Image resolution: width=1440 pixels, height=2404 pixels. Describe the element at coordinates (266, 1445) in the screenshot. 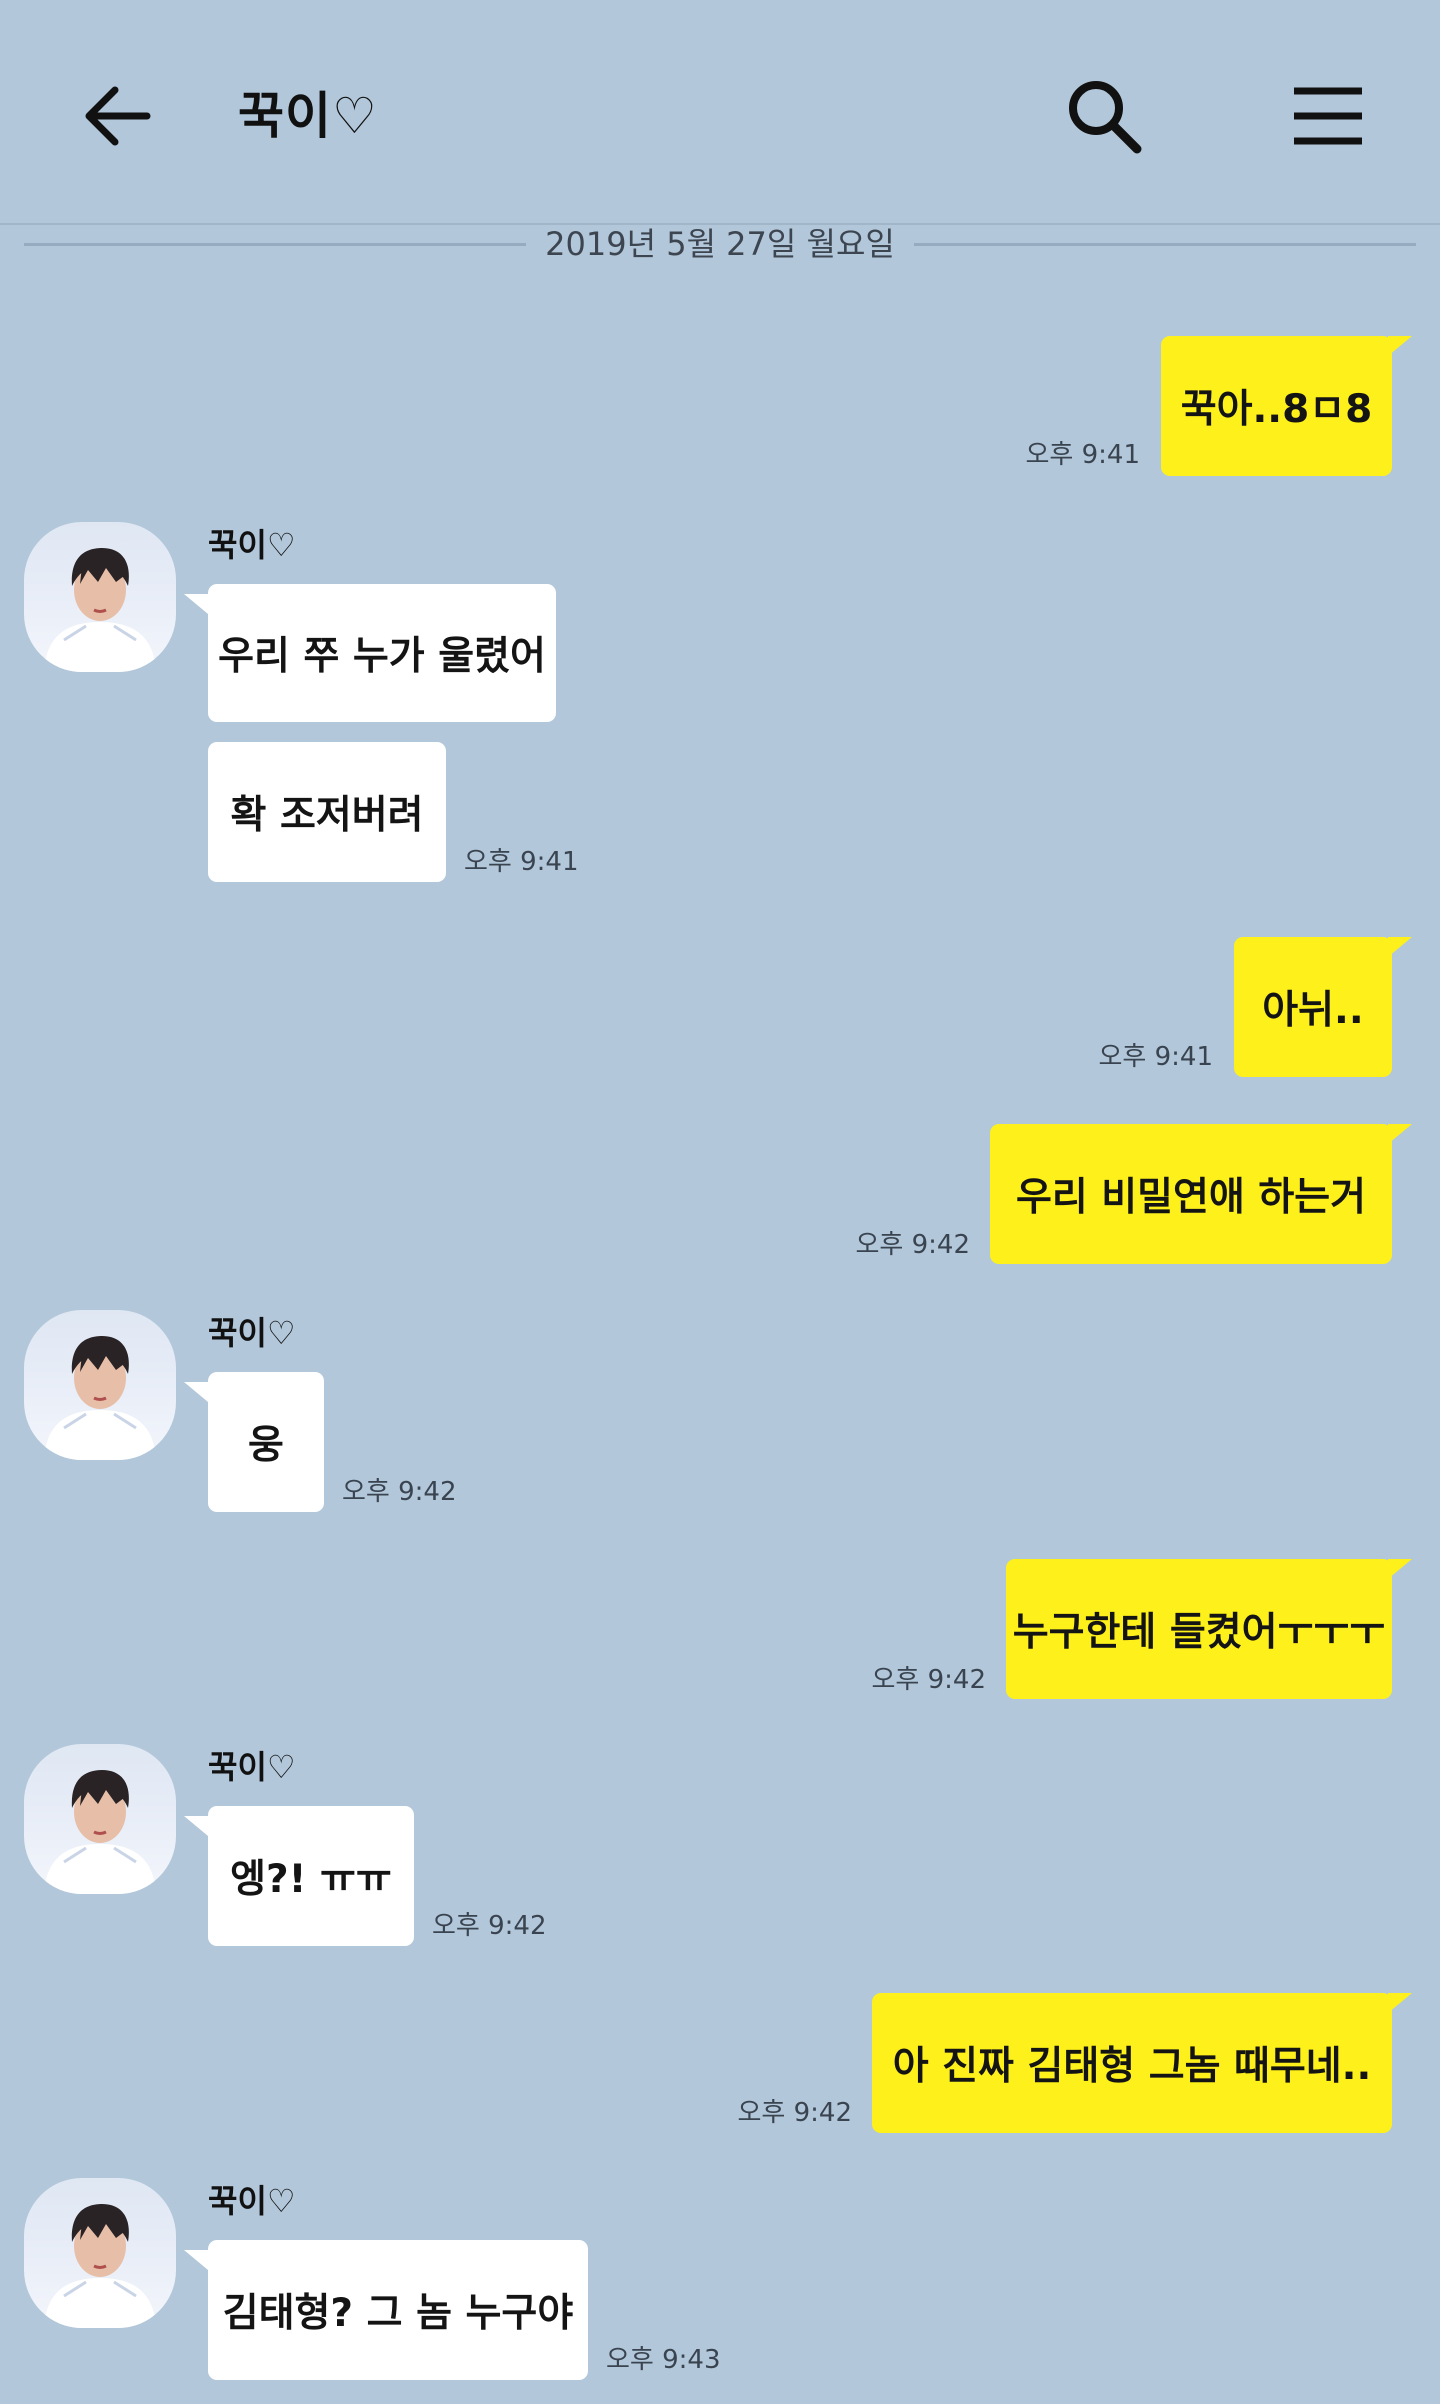

I see `message-text: 웅` at that location.